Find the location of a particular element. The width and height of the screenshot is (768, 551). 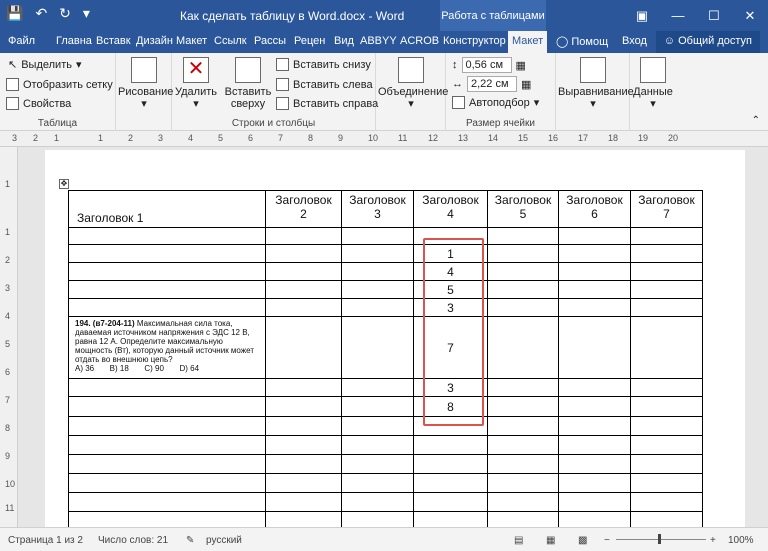

ruler-number: 5 is located at coordinates (8, 344).